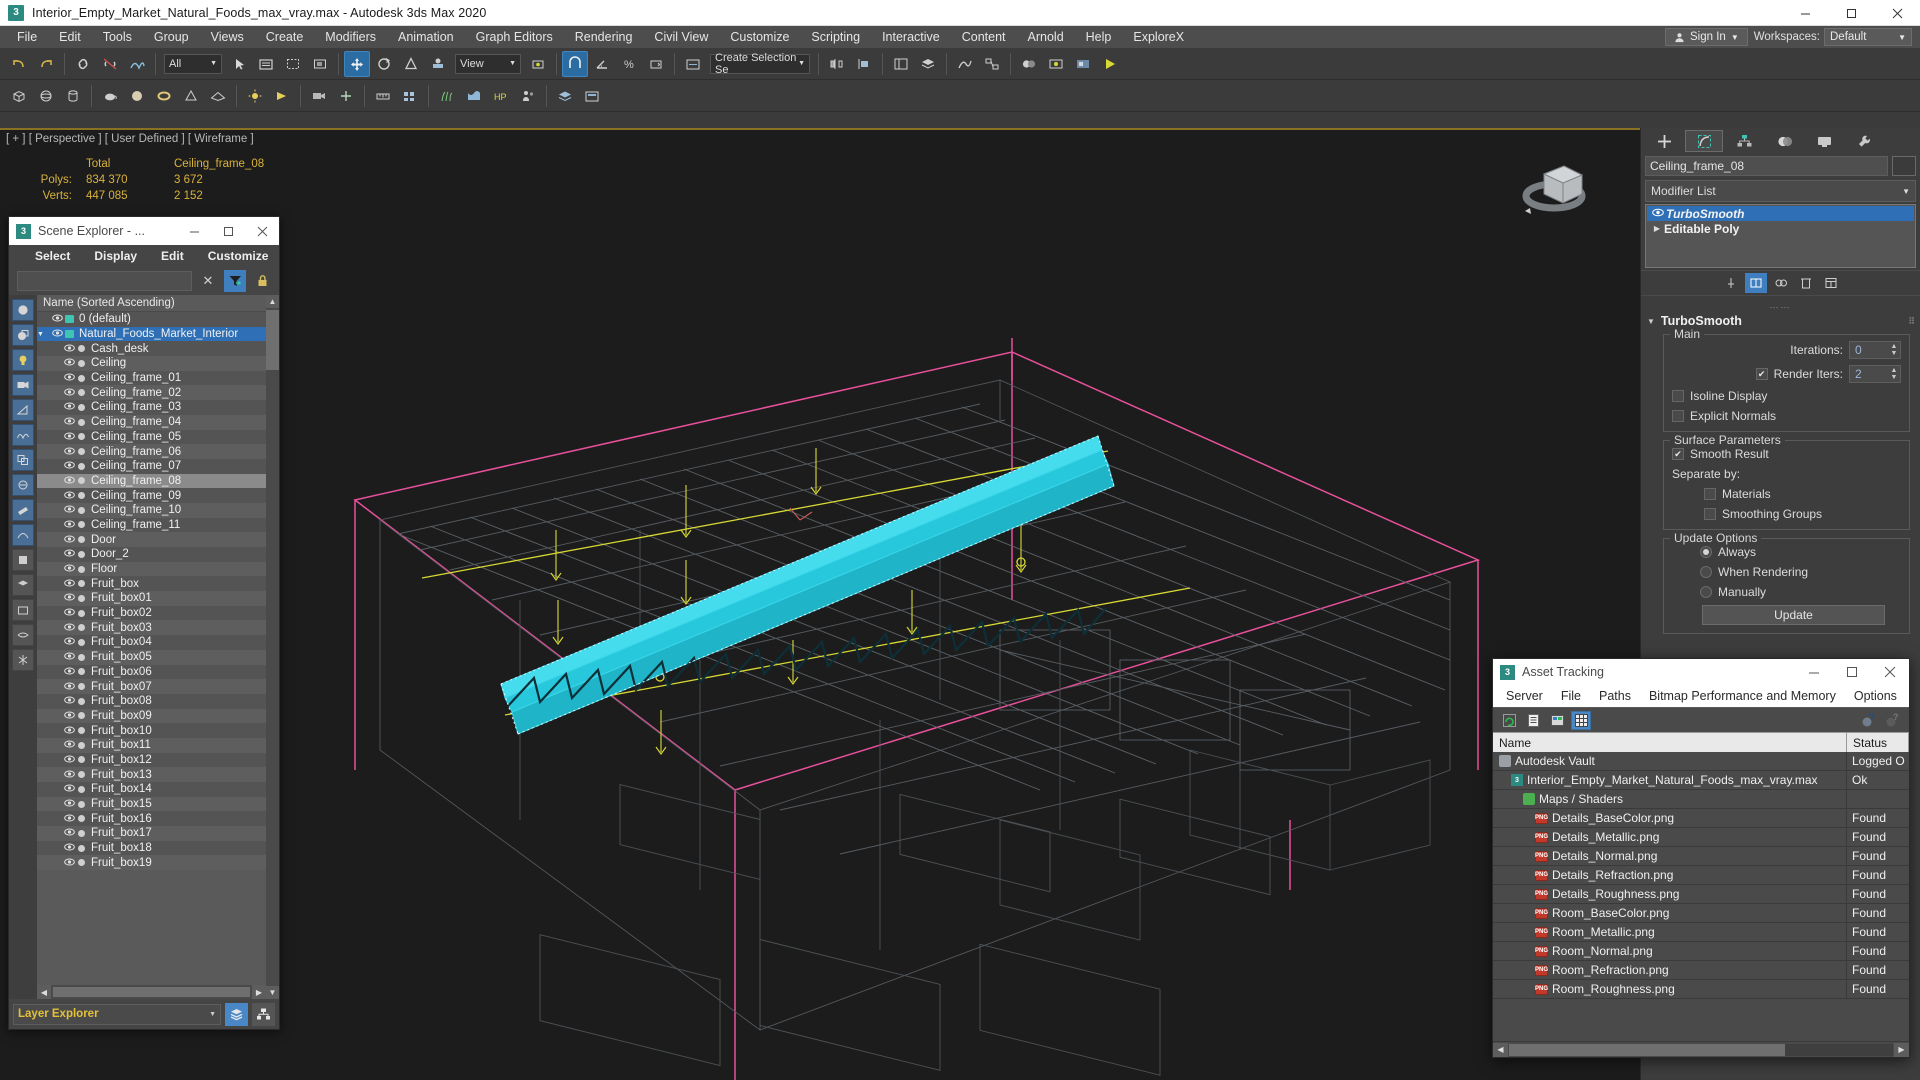  What do you see at coordinates (1781, 283) in the screenshot?
I see `make-unique-icon` at bounding box center [1781, 283].